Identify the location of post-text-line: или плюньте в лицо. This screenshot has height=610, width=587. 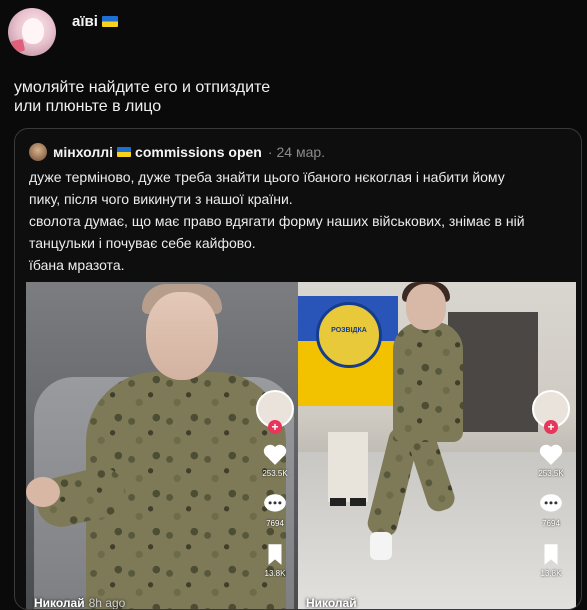
(88, 106).